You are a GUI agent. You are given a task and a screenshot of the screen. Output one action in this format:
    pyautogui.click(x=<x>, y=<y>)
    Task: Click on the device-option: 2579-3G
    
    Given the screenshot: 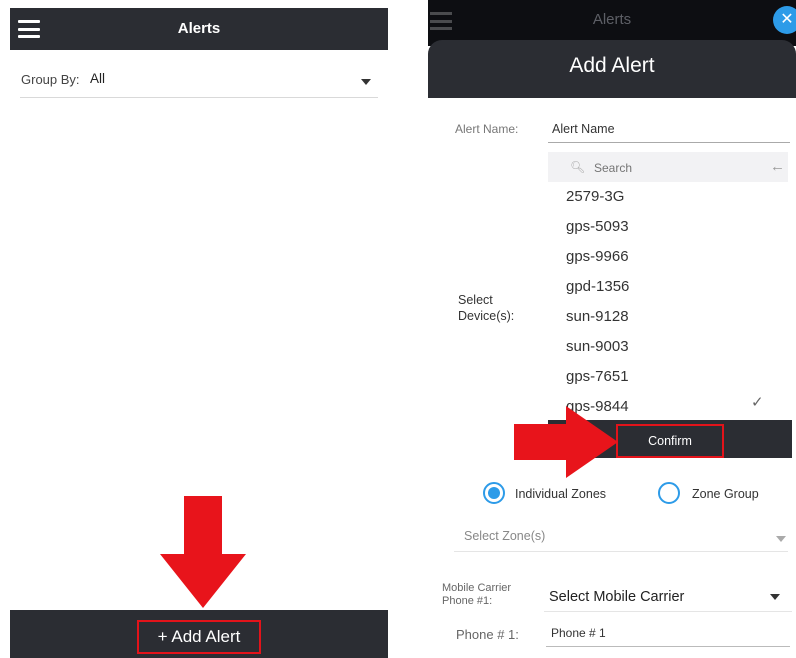 What is the action you would take?
    pyautogui.click(x=595, y=196)
    